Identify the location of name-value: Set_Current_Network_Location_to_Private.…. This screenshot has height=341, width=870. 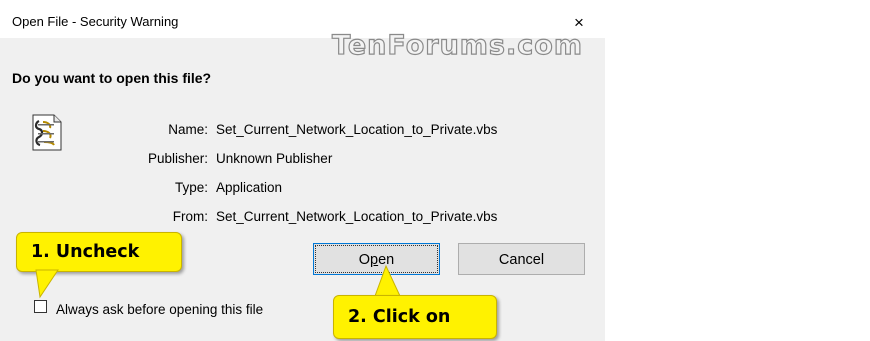
(357, 129).